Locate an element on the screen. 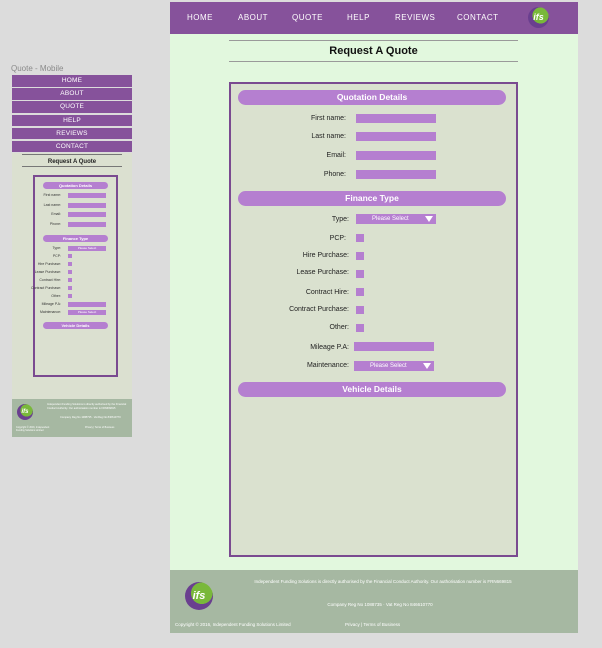  mobile-contract-purchase-checkbox is located at coordinates (70, 288).